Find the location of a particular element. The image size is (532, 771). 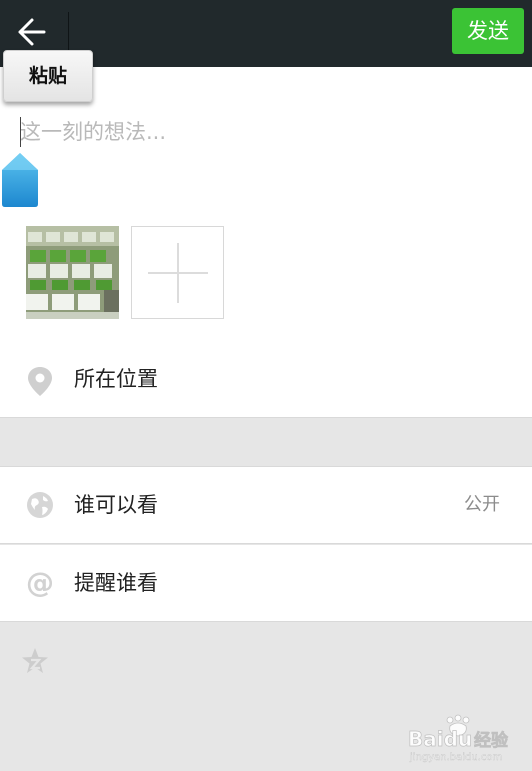

baidu-jingyan-watermark: Baidu 经验 jingyan.baidu.com is located at coordinates (468, 739).